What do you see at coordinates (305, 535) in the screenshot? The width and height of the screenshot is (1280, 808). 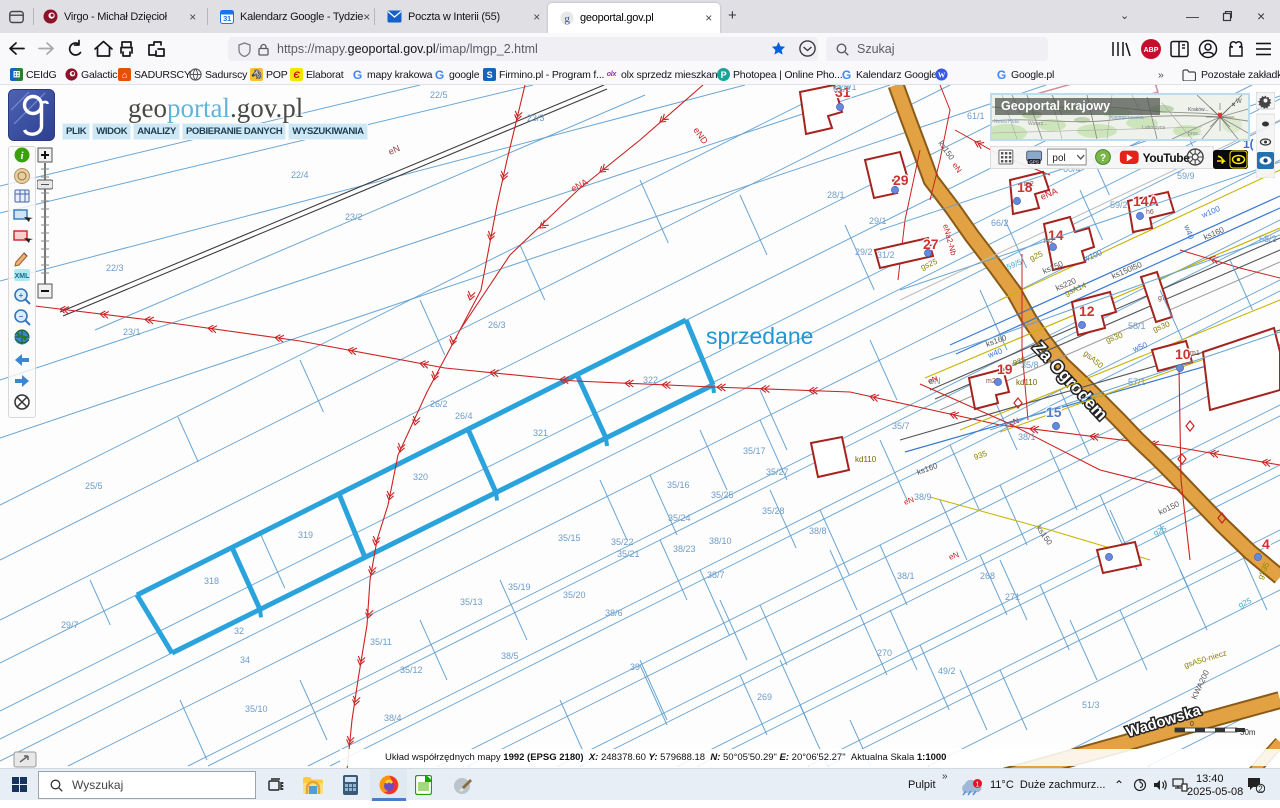 I see `svg-text: 319` at bounding box center [305, 535].